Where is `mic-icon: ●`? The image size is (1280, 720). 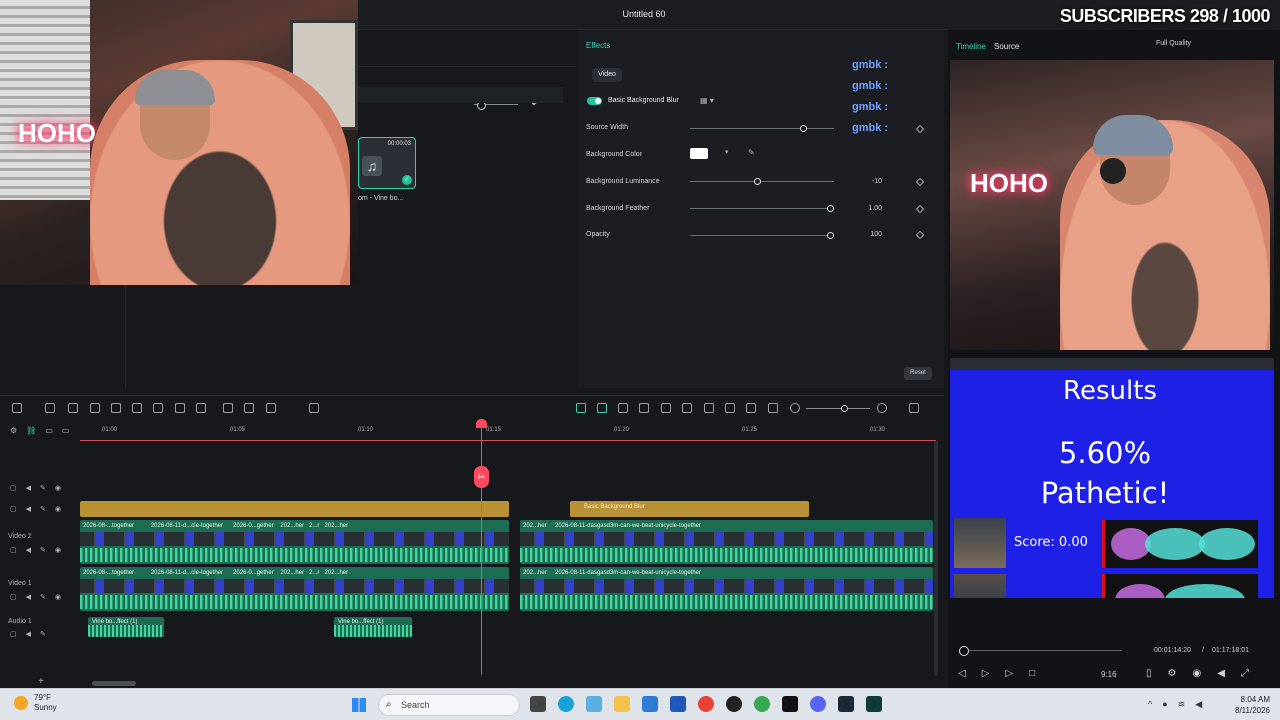
mic-icon: ● is located at coordinates (1164, 704).